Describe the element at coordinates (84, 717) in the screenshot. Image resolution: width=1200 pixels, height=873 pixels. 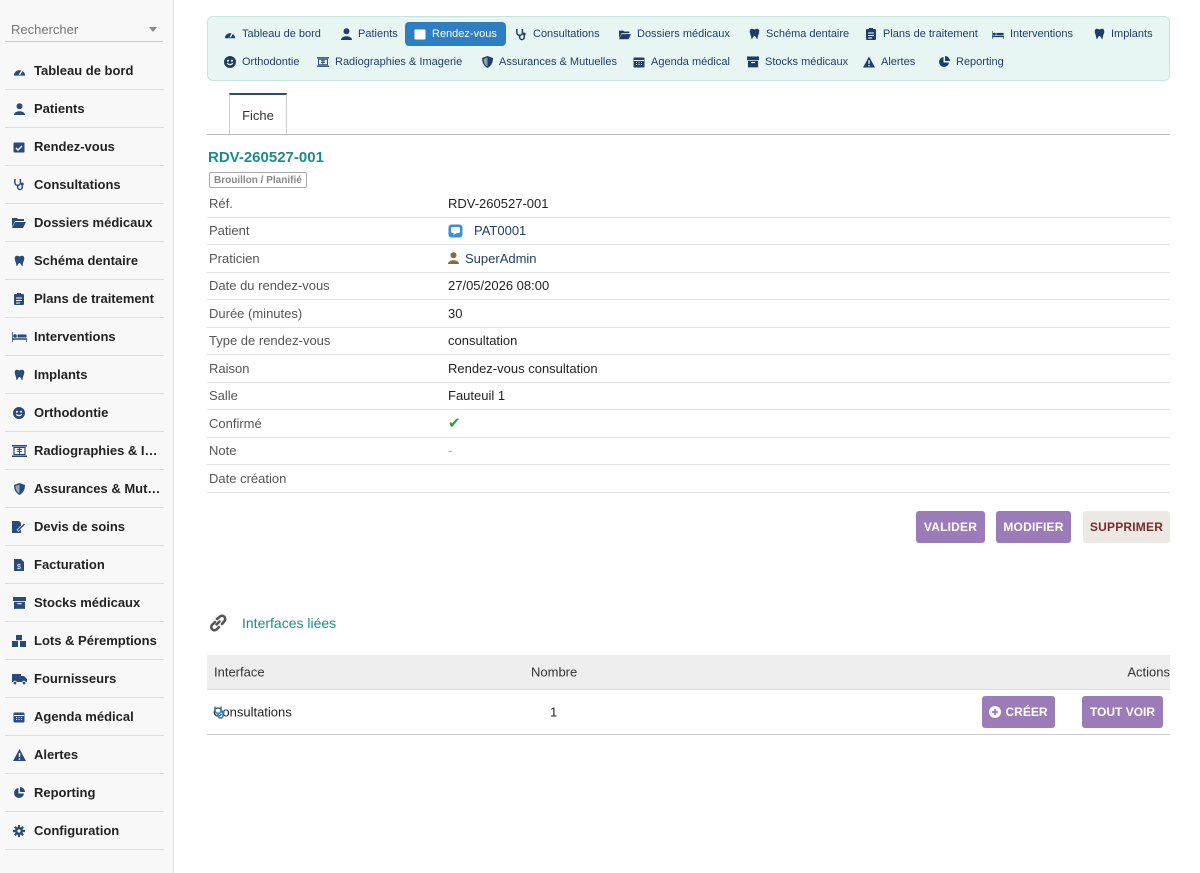
I see `sidebar-item-17: Agenda médical` at that location.